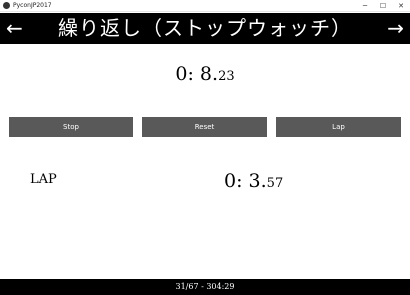 This screenshot has width=410, height=295. What do you see at coordinates (43, 179) in the screenshot?
I see `lap-label: LAP` at bounding box center [43, 179].